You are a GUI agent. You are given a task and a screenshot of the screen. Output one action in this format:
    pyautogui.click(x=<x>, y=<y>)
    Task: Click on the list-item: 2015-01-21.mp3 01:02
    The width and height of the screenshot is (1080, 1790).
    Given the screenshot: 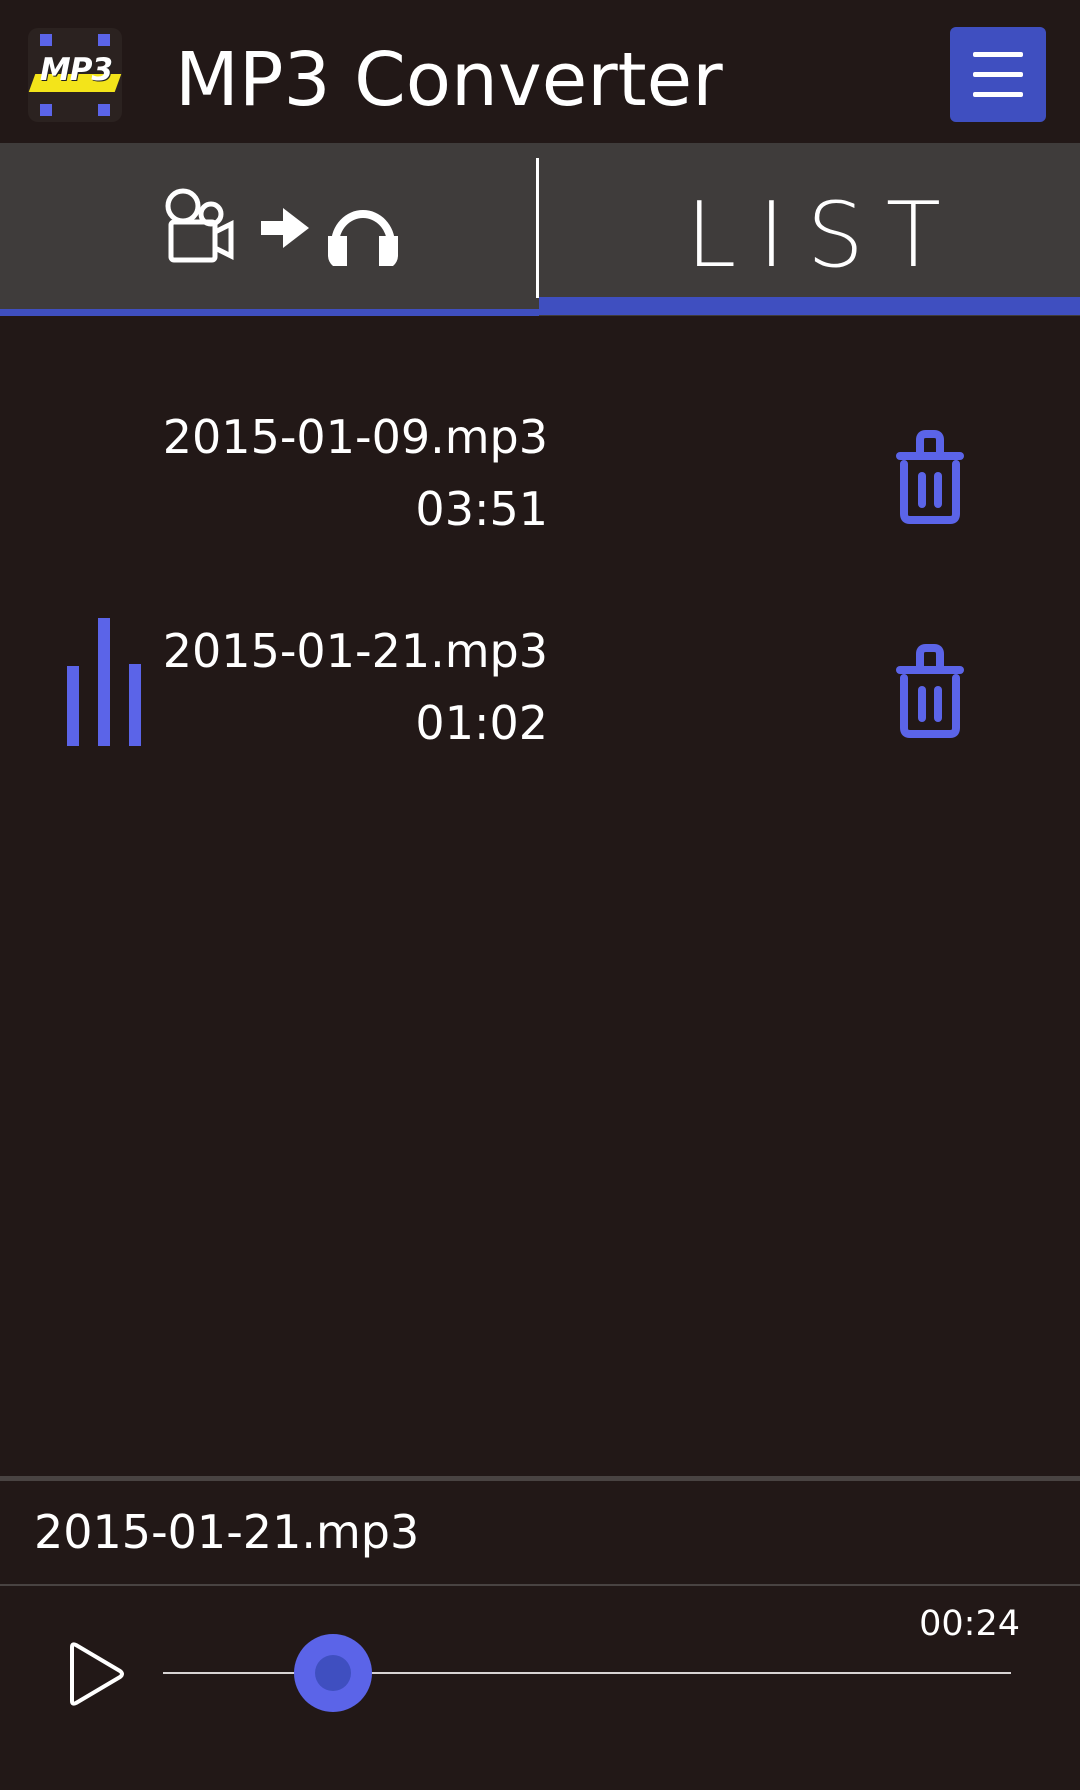 What is the action you would take?
    pyautogui.click(x=540, y=654)
    